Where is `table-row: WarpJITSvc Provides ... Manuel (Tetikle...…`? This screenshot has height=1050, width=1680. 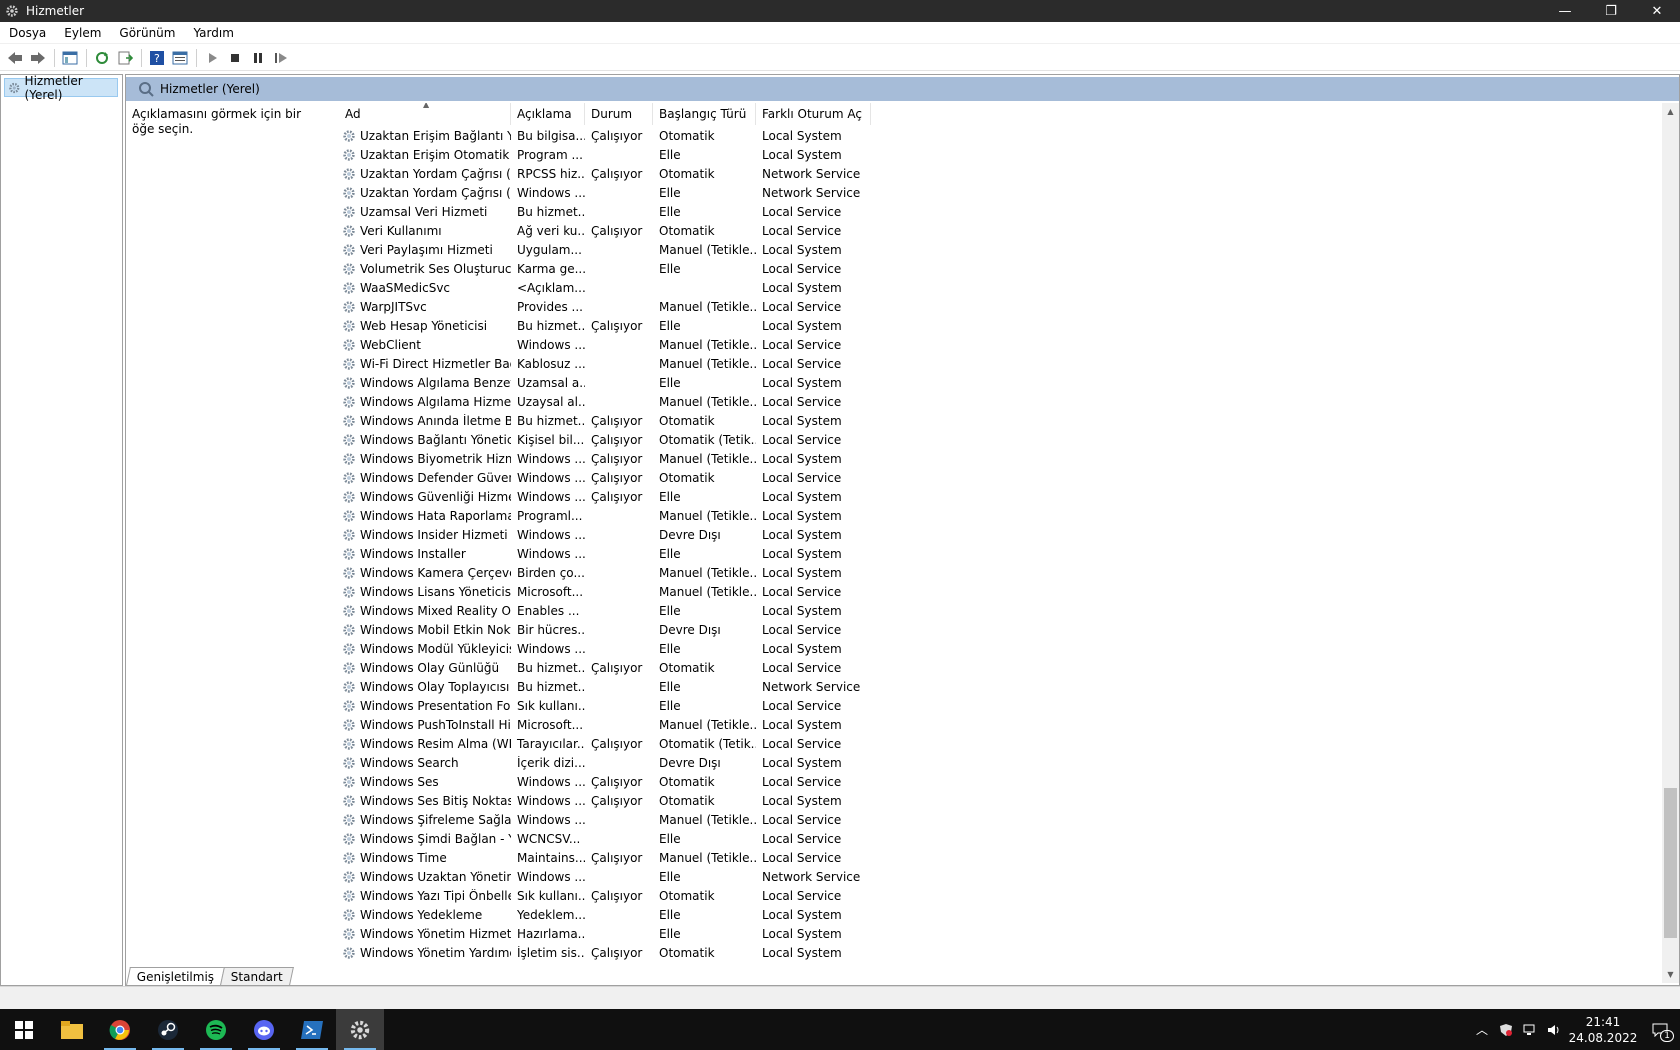
table-row: WarpJITSvc Provides ... Manuel (Tetikle...… is located at coordinates (1000, 306).